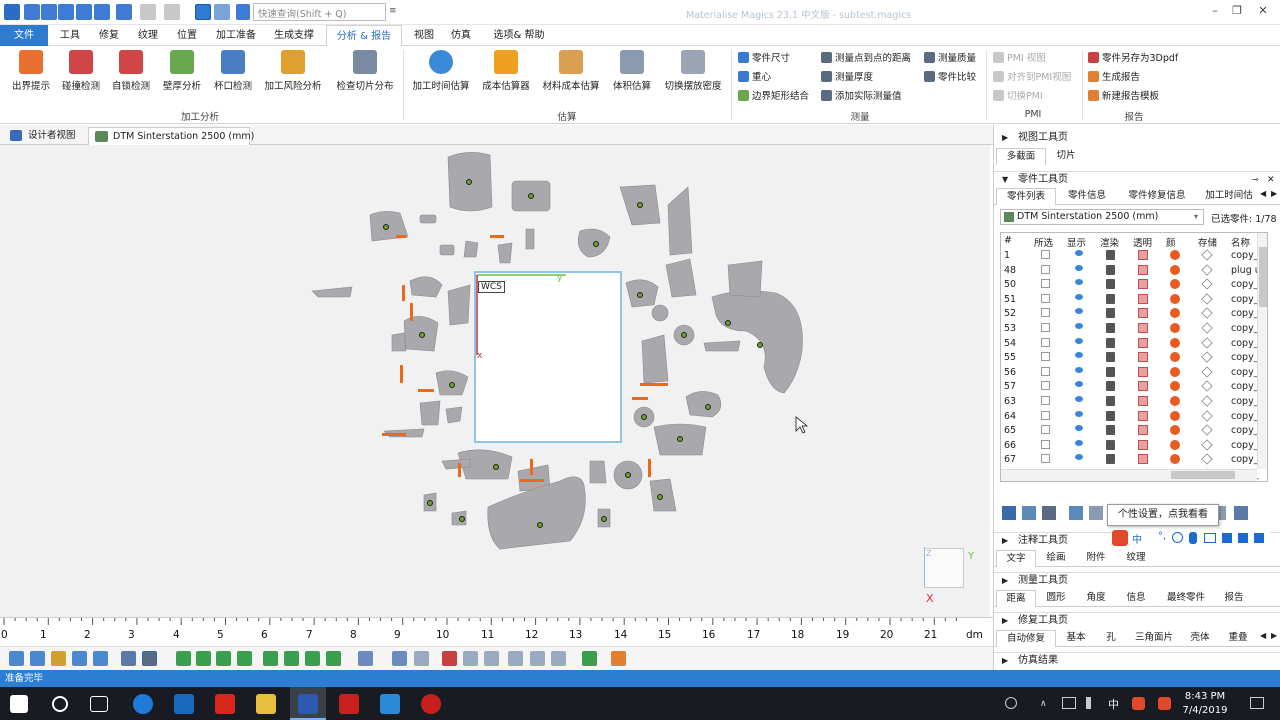 The image size is (1280, 720). What do you see at coordinates (1021, 156) in the screenshot?
I see `tab-multi-section: 多截面` at bounding box center [1021, 156].